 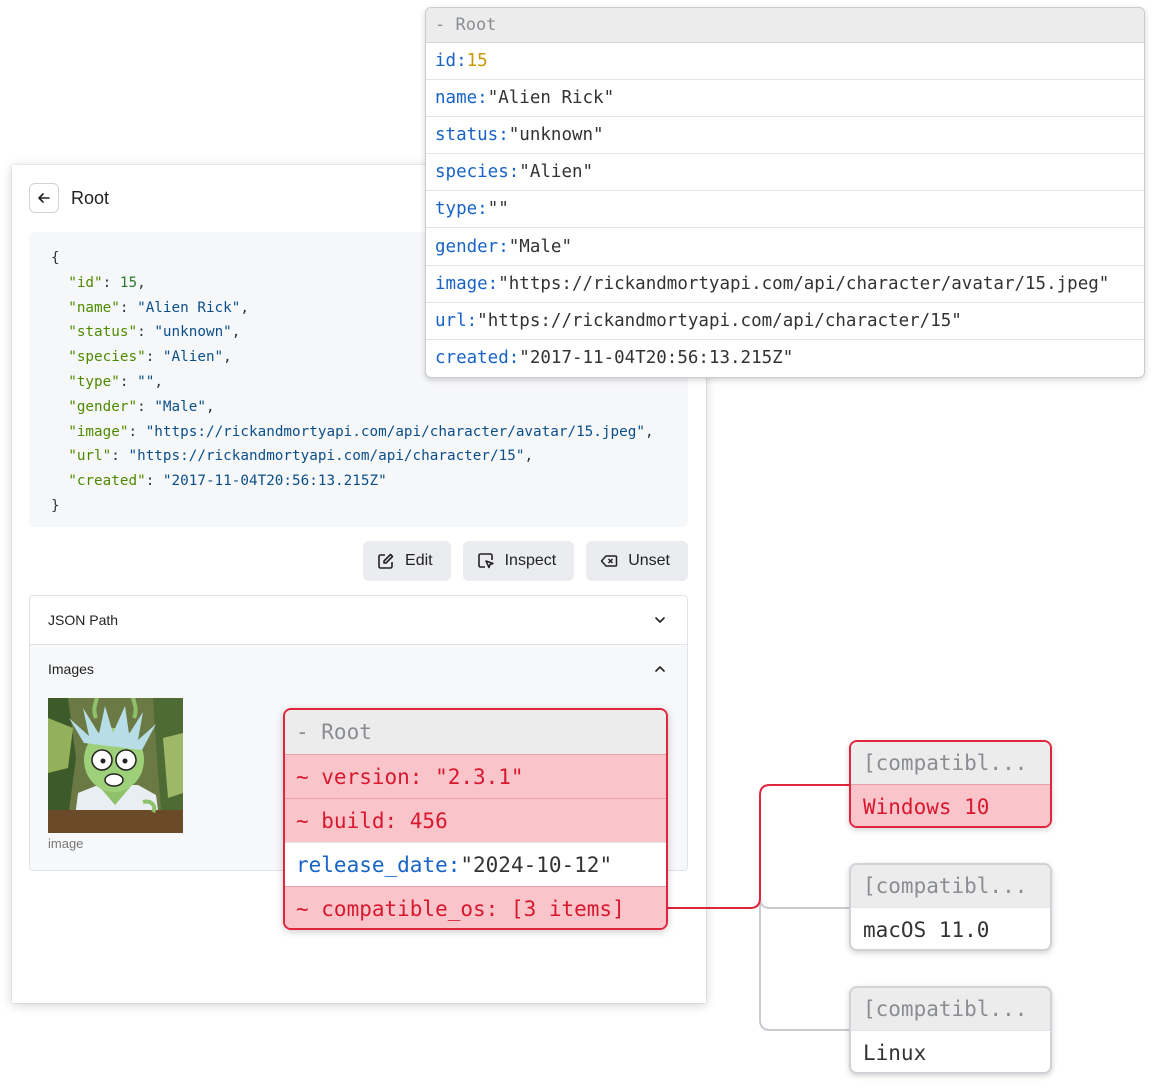 What do you see at coordinates (950, 1051) in the screenshot?
I see `array-item-value: Linux` at bounding box center [950, 1051].